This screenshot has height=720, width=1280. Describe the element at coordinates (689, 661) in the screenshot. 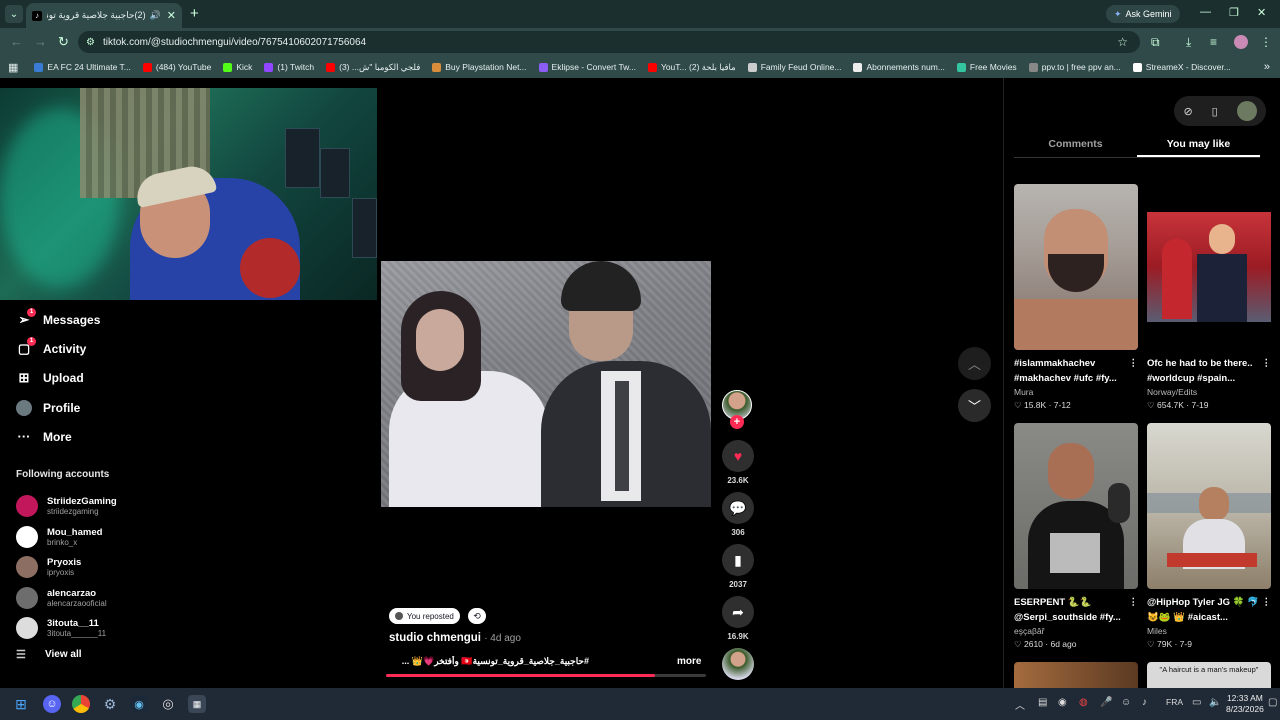

I see `caption-more-button: more` at that location.